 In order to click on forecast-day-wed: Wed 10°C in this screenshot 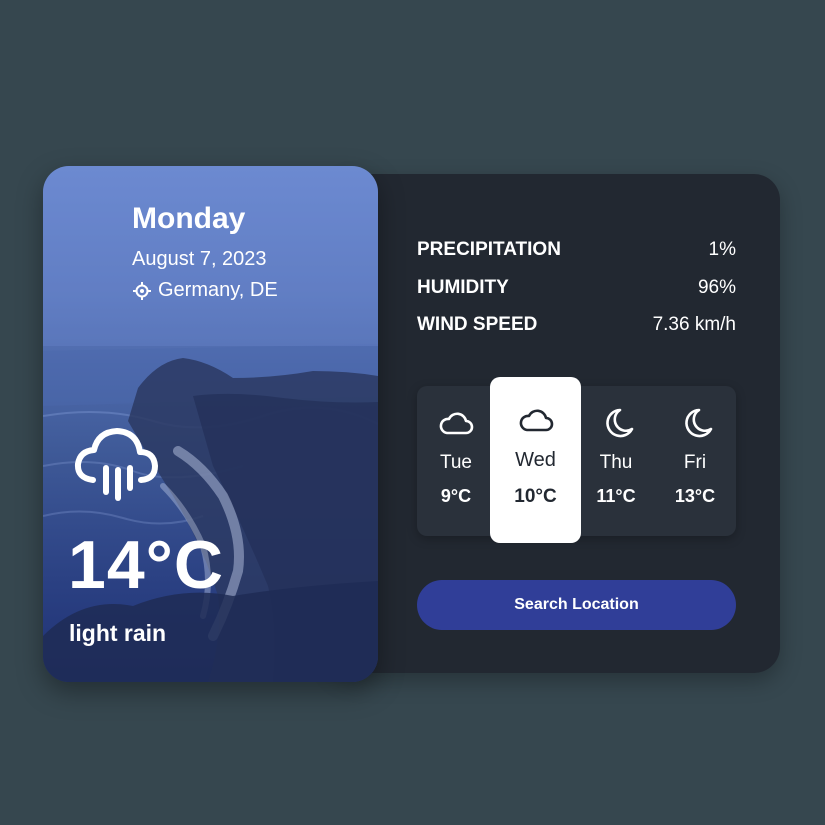, I will do `click(535, 460)`.